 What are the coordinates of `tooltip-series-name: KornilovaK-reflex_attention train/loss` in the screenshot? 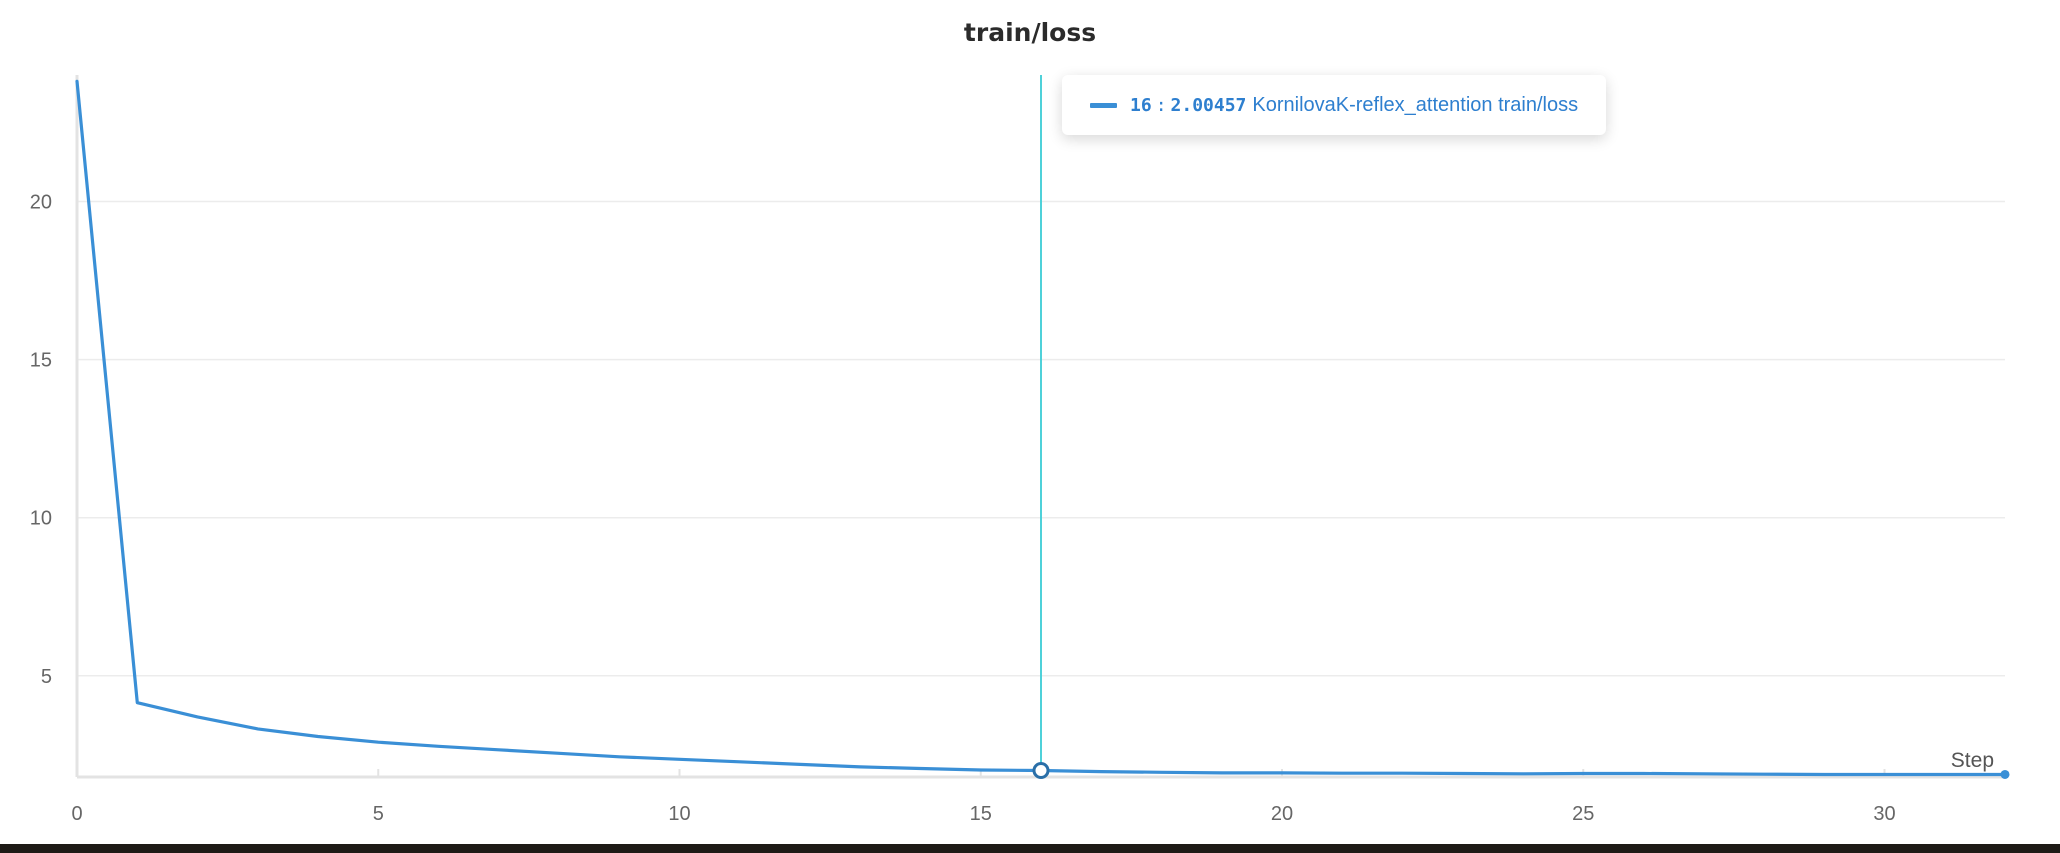 It's located at (1415, 104).